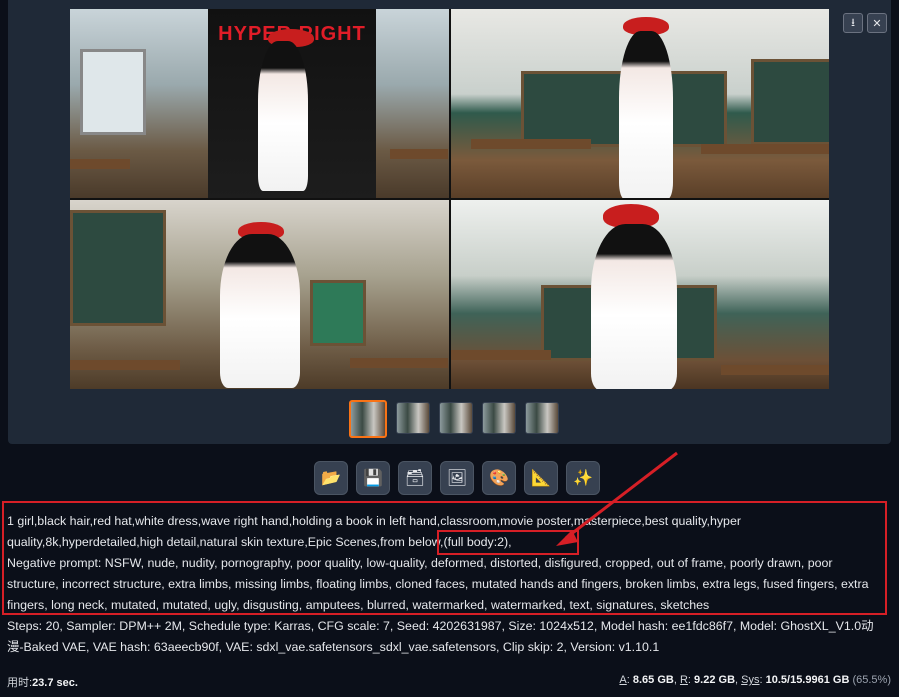  I want to click on r-label: R, so click(683, 680).